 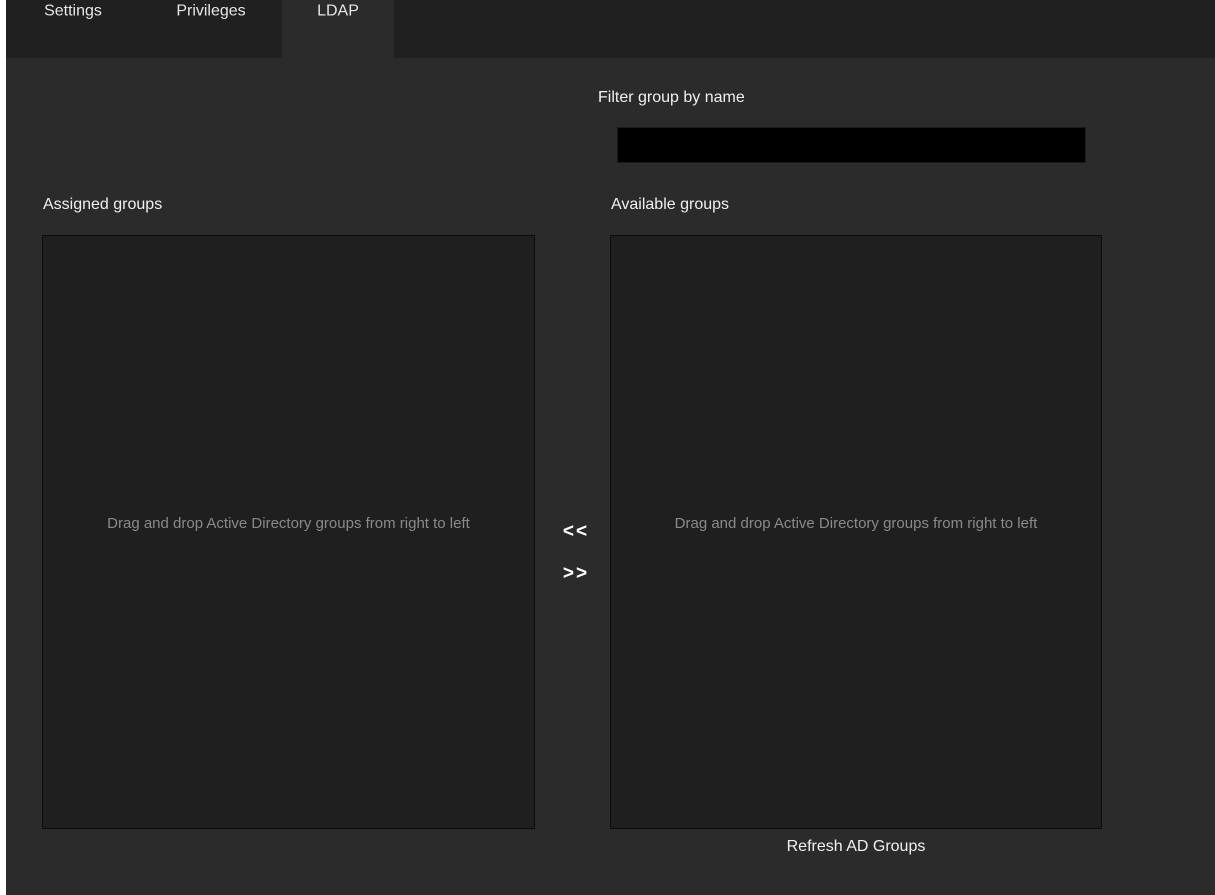 What do you see at coordinates (671, 97) in the screenshot?
I see `filter-label: Filter group by name` at bounding box center [671, 97].